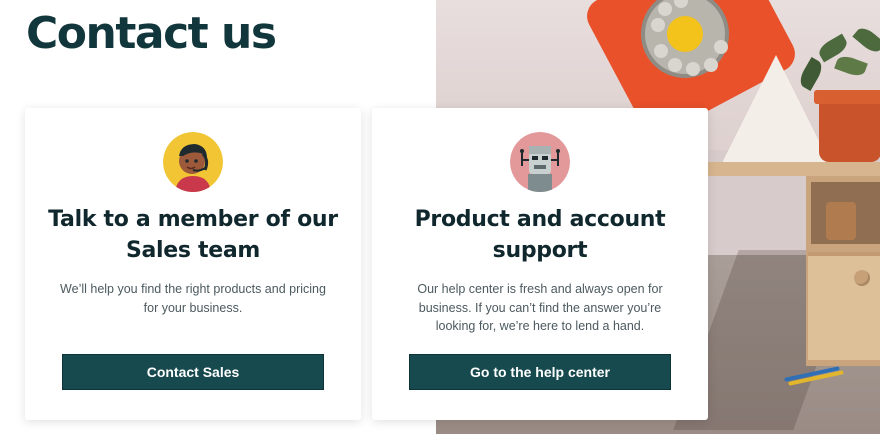 The height and width of the screenshot is (434, 880). Describe the element at coordinates (540, 162) in the screenshot. I see `robot-avatar-icon` at that location.